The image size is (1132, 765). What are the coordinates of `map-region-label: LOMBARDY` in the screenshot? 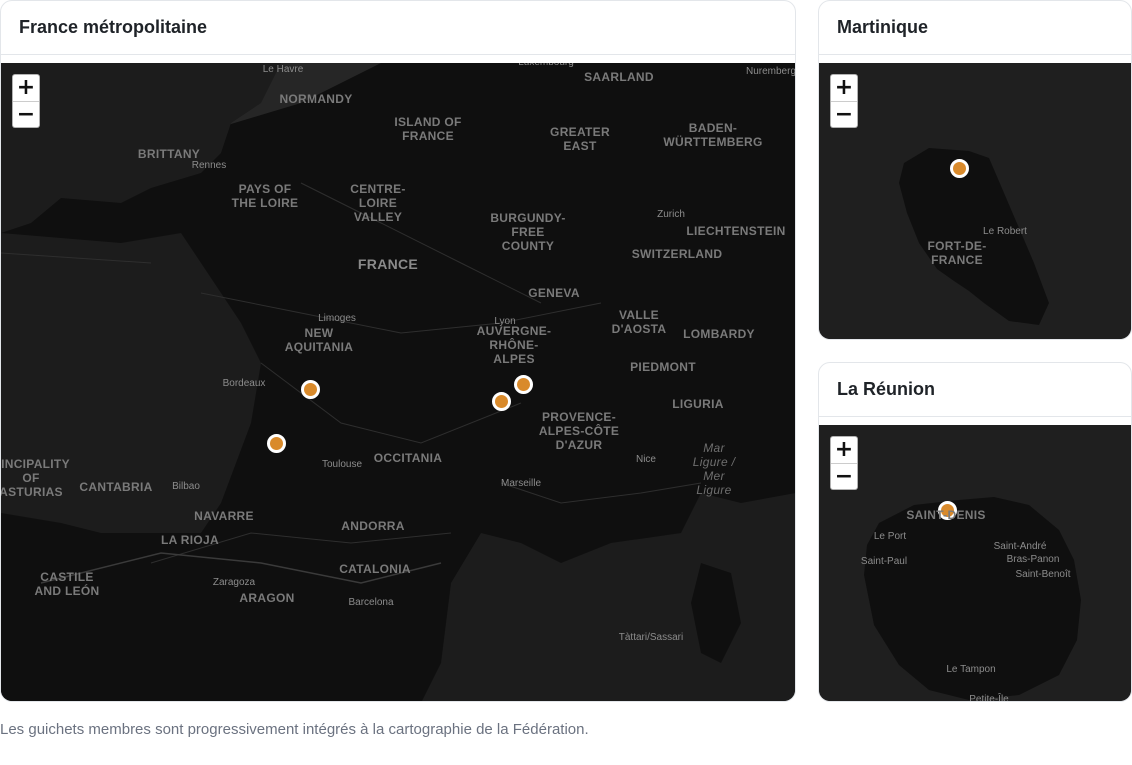 It's located at (719, 334).